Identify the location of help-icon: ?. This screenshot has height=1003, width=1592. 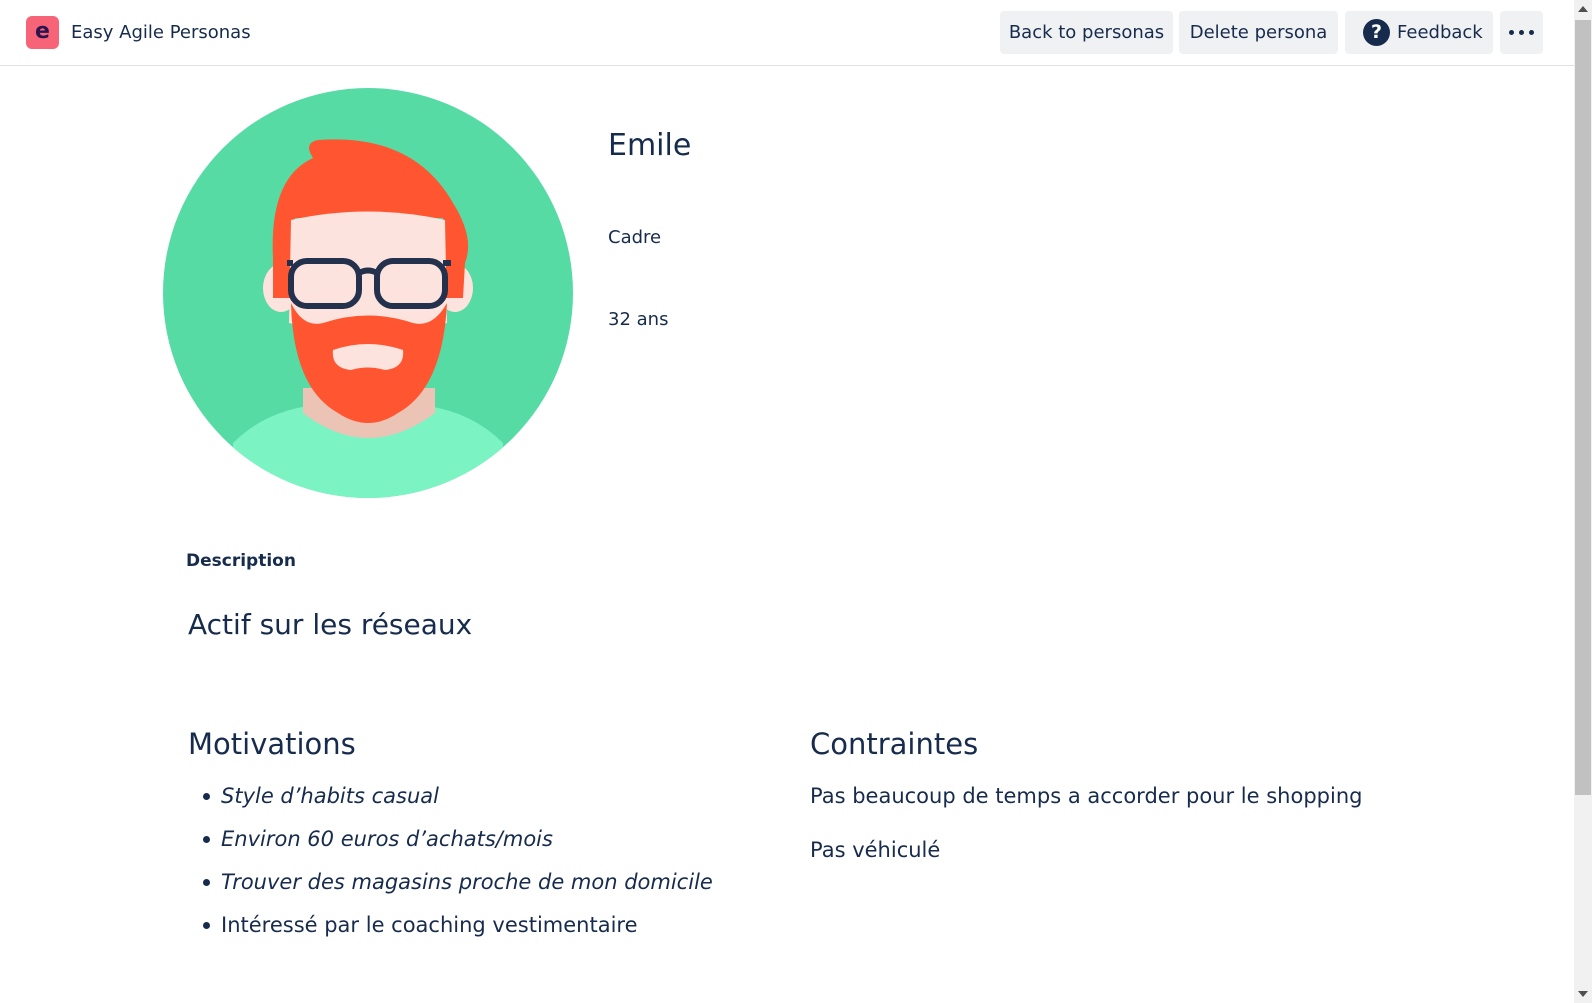
(1376, 32).